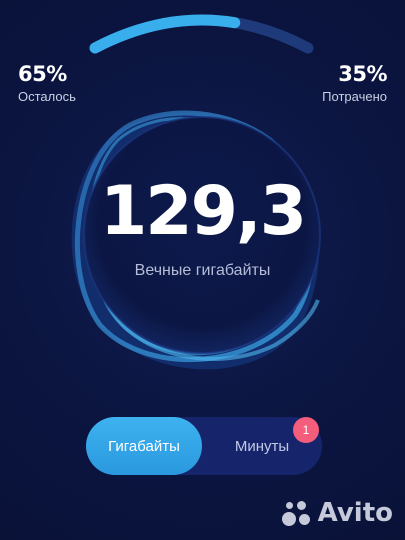  What do you see at coordinates (362, 74) in the screenshot?
I see `spent-percent: 35%` at bounding box center [362, 74].